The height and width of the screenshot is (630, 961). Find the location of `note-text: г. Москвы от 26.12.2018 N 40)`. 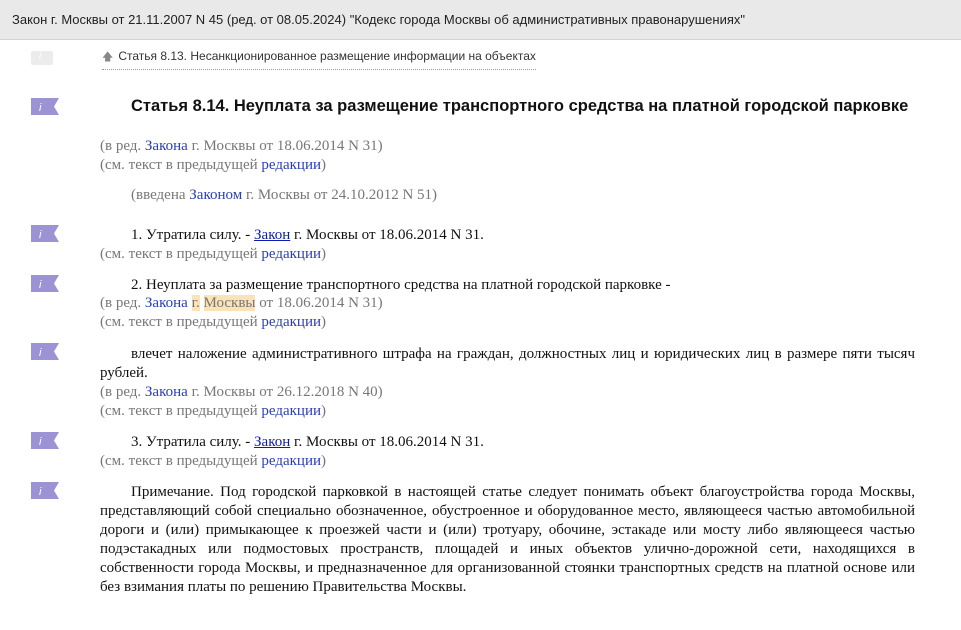

note-text: г. Москвы от 26.12.2018 N 40) is located at coordinates (285, 392).